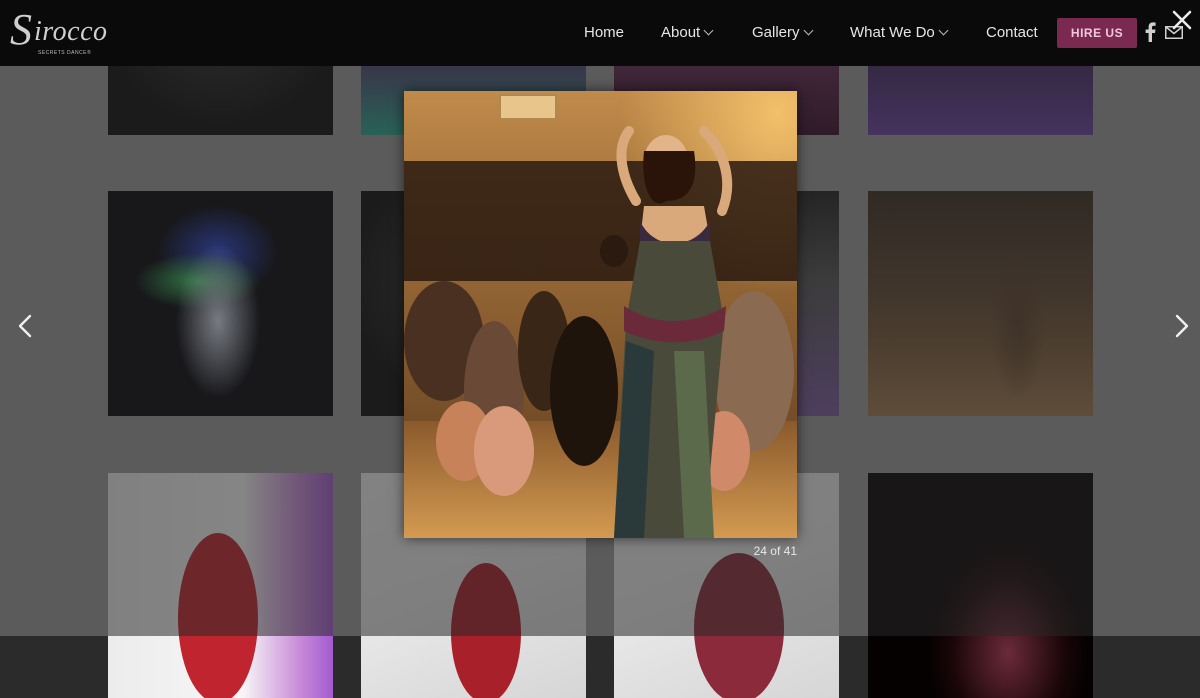 This screenshot has width=1200, height=698. What do you see at coordinates (681, 32) in the screenshot?
I see `nav-label: About` at bounding box center [681, 32].